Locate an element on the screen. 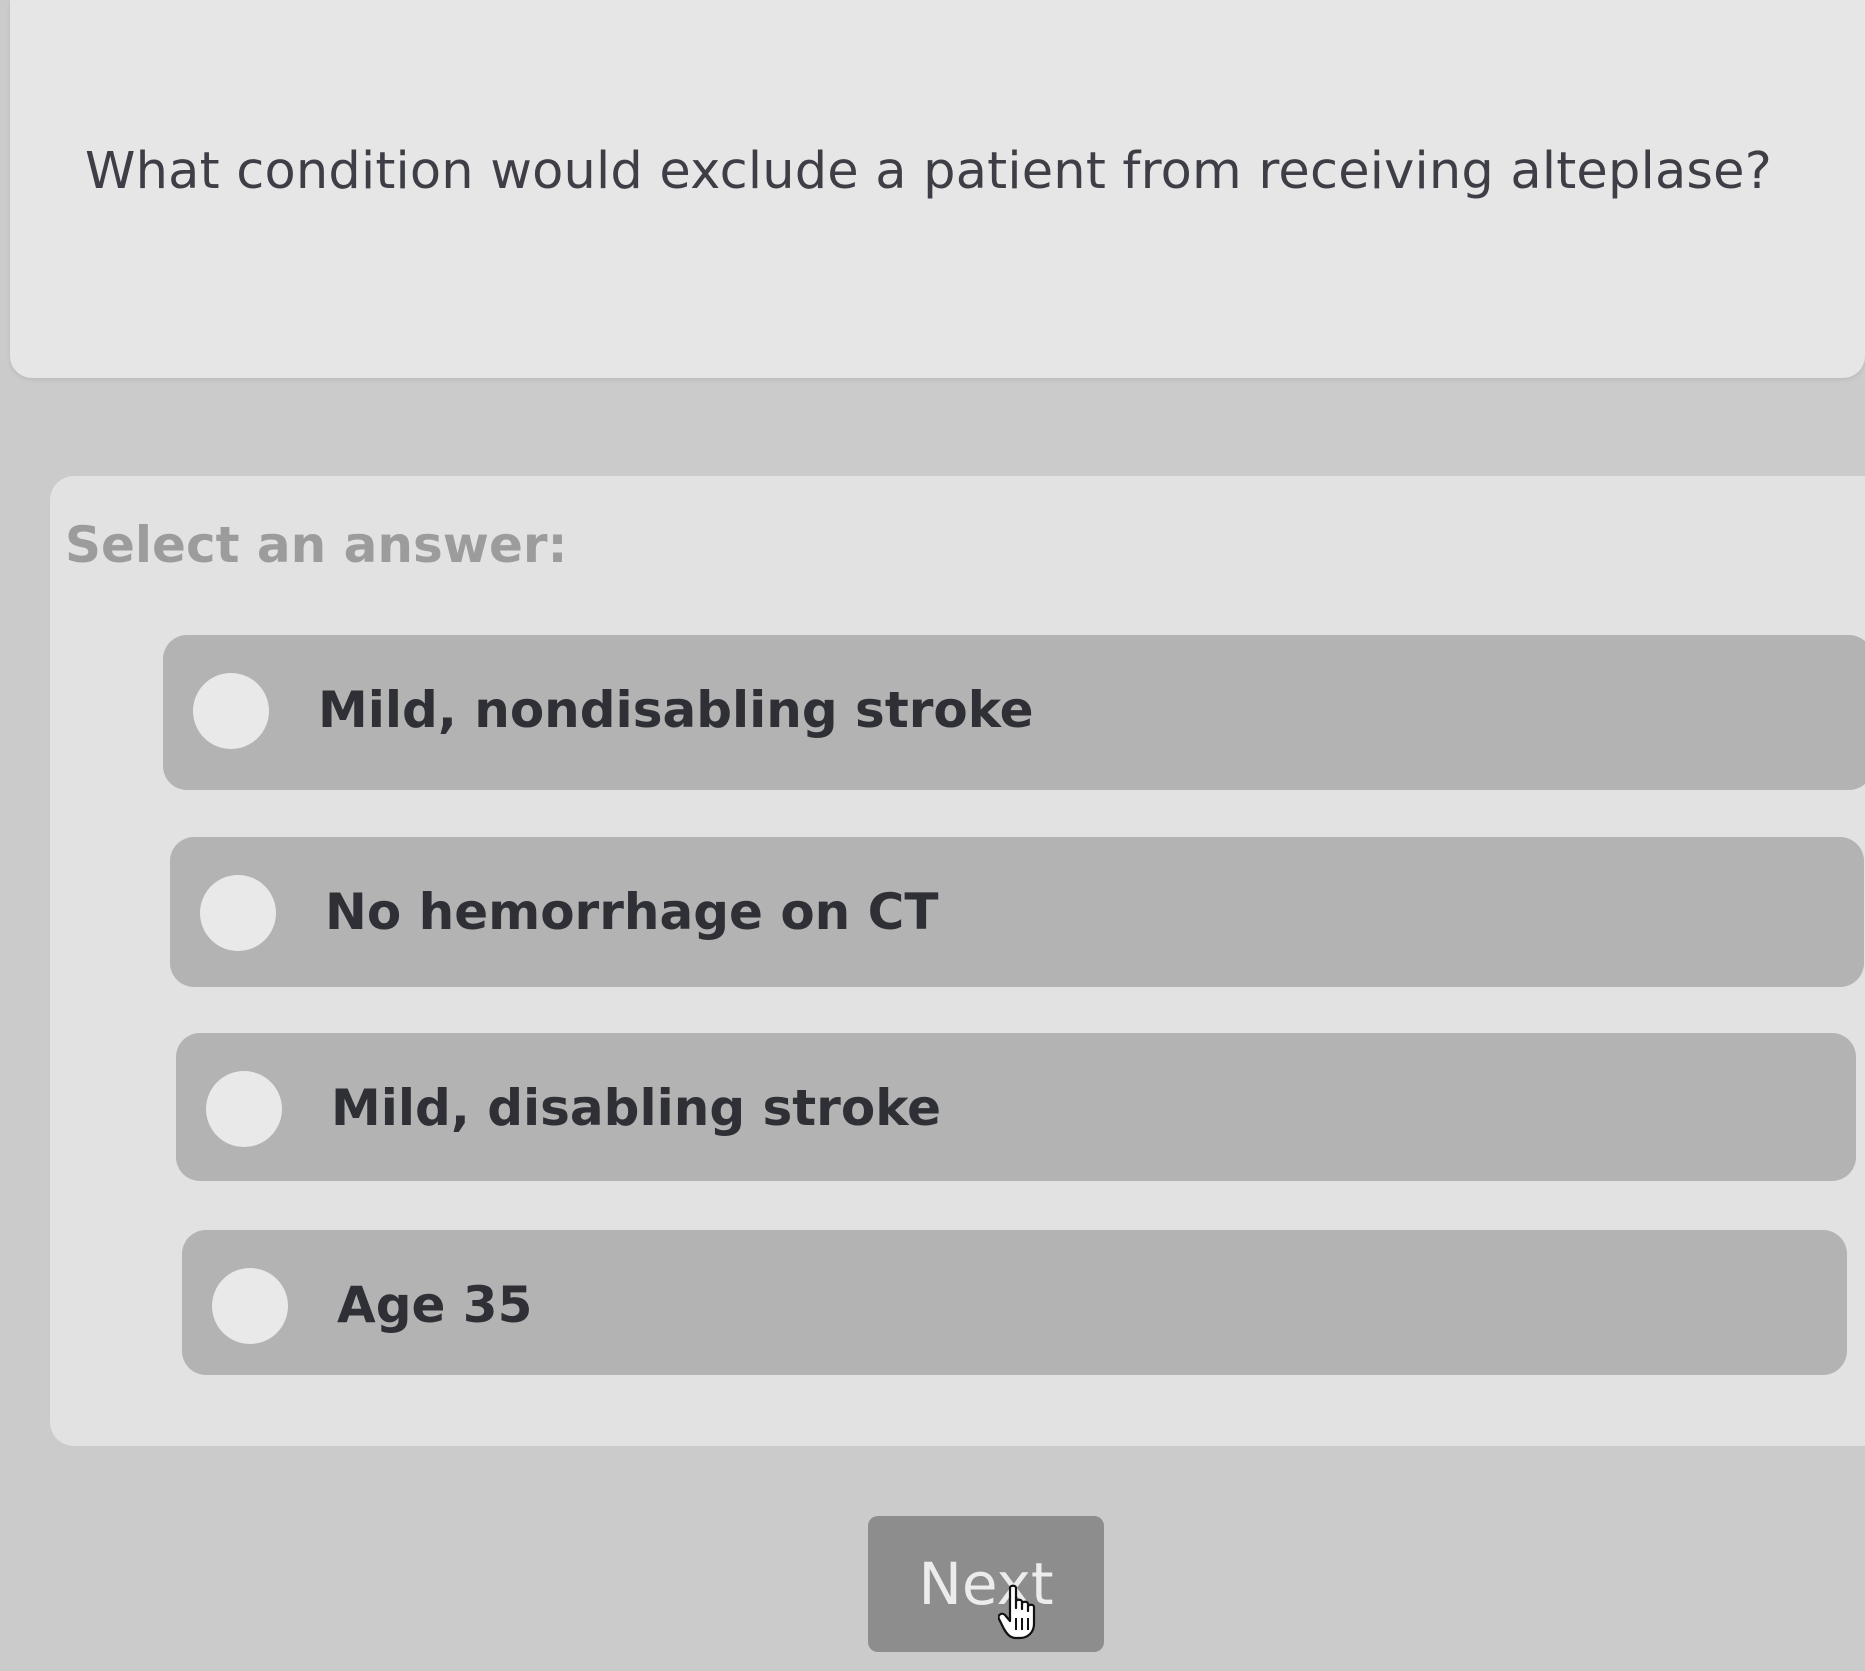  hand-pointer-icon is located at coordinates (1017, 1612).